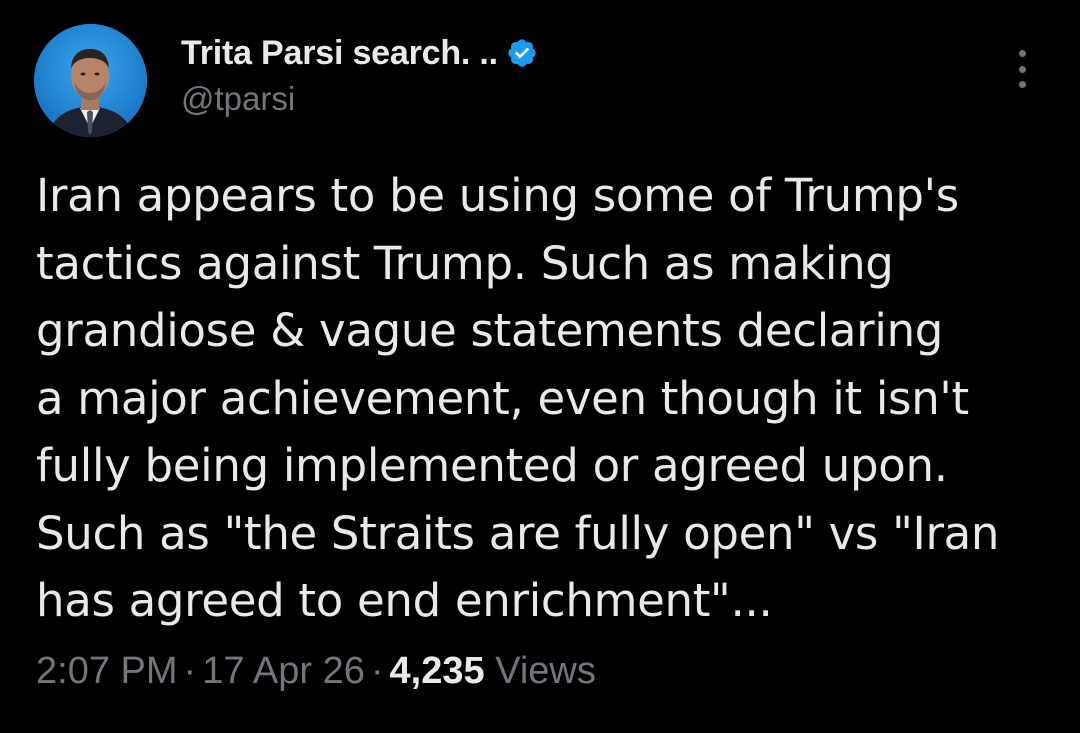 This screenshot has height=733, width=1080. I want to click on tweet-time: 2:07 PM, so click(107, 671).